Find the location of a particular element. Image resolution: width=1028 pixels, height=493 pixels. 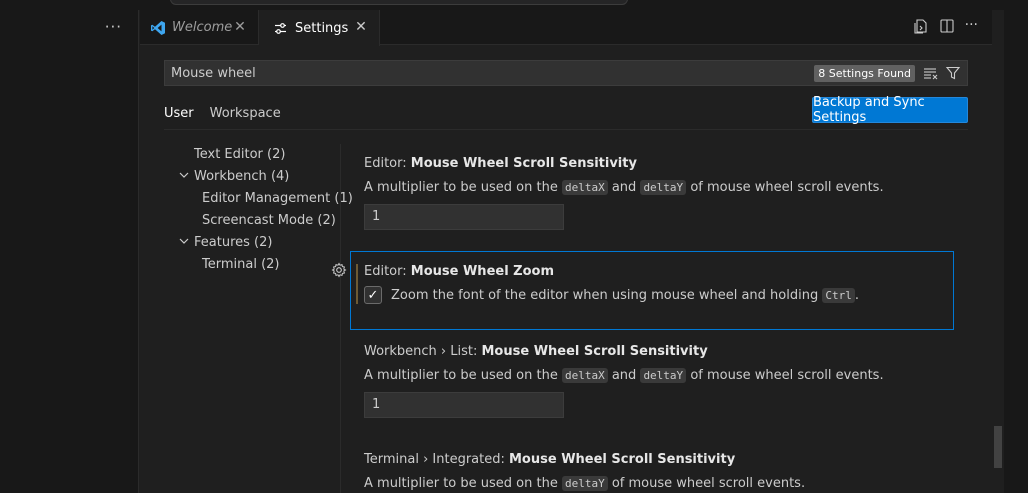

side-panel: ··· is located at coordinates (69, 251).